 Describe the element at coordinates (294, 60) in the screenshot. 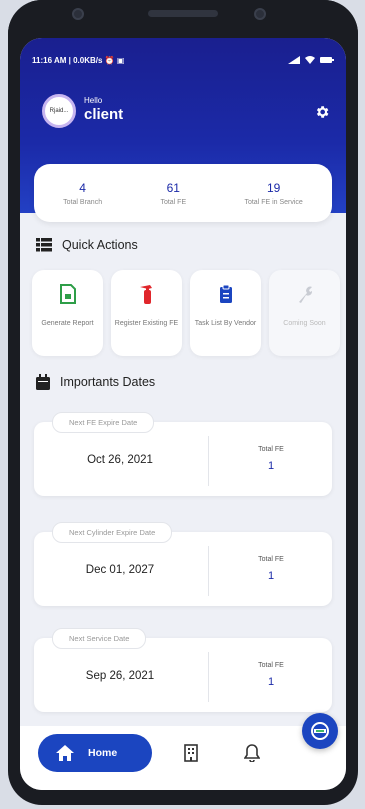

I see `signal-icon` at that location.